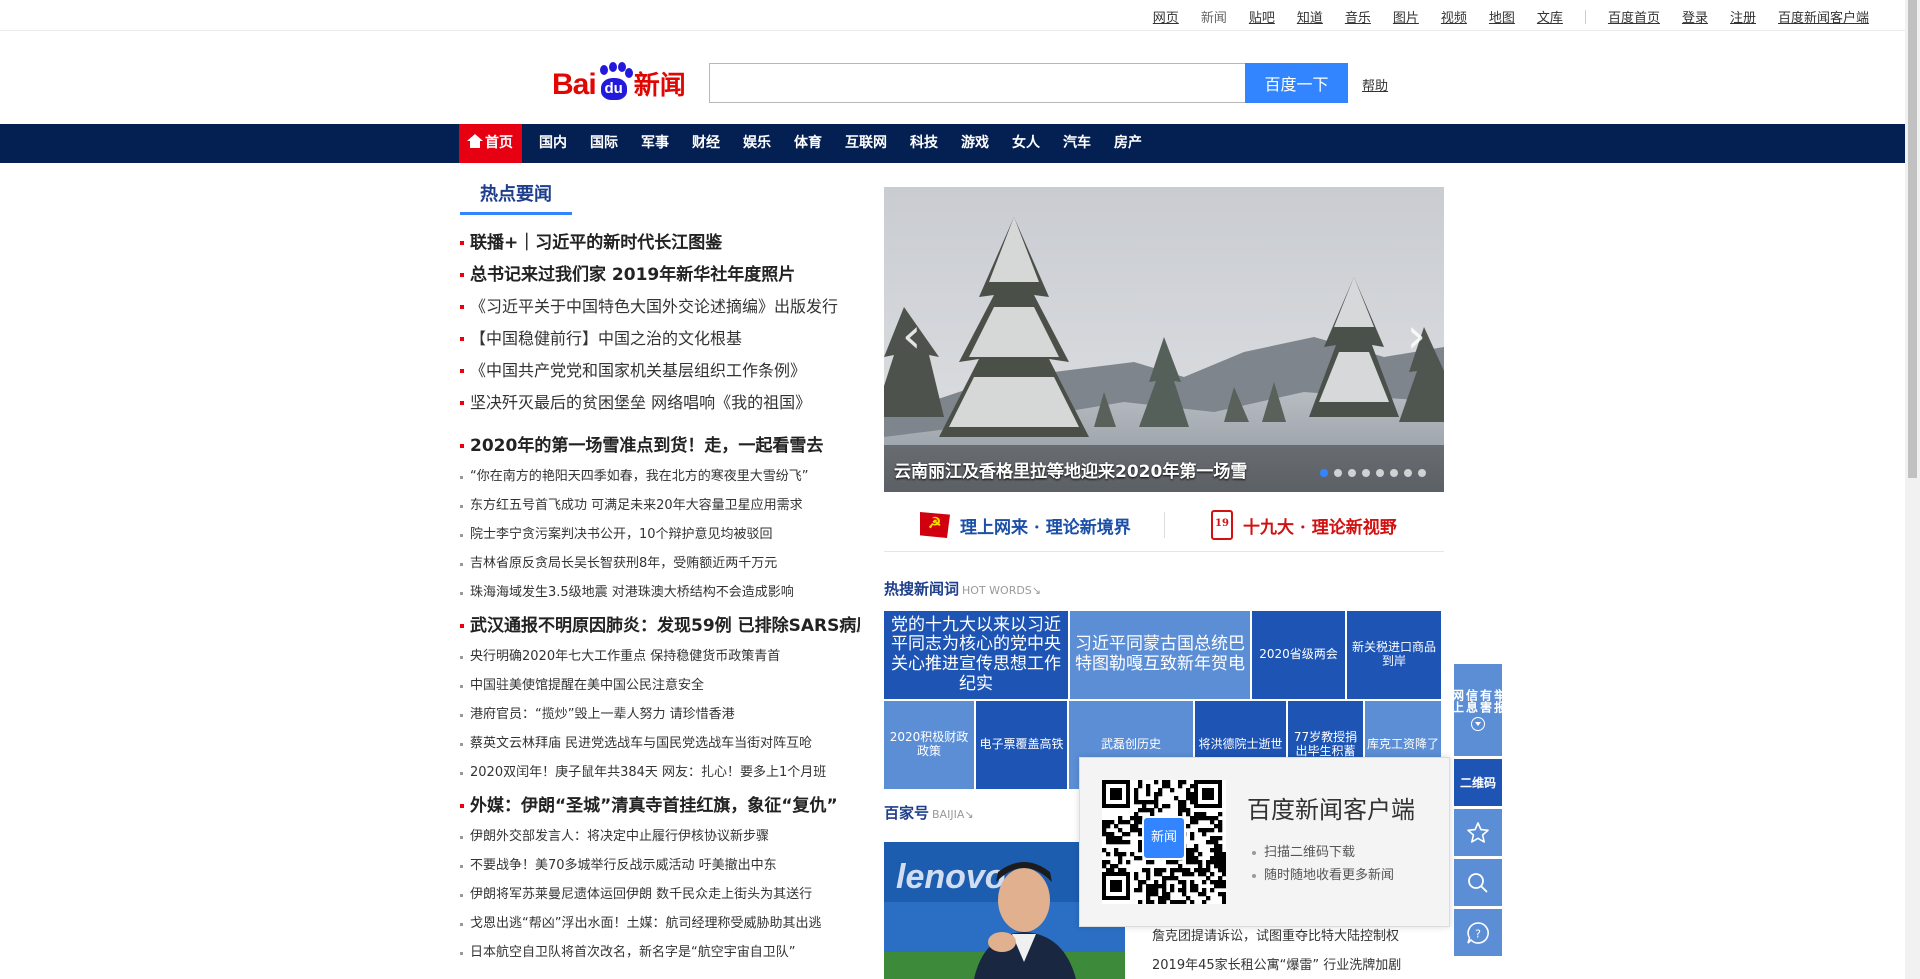 This screenshot has width=1920, height=979. I want to click on report-label-column: 举报, so click(1499, 701).